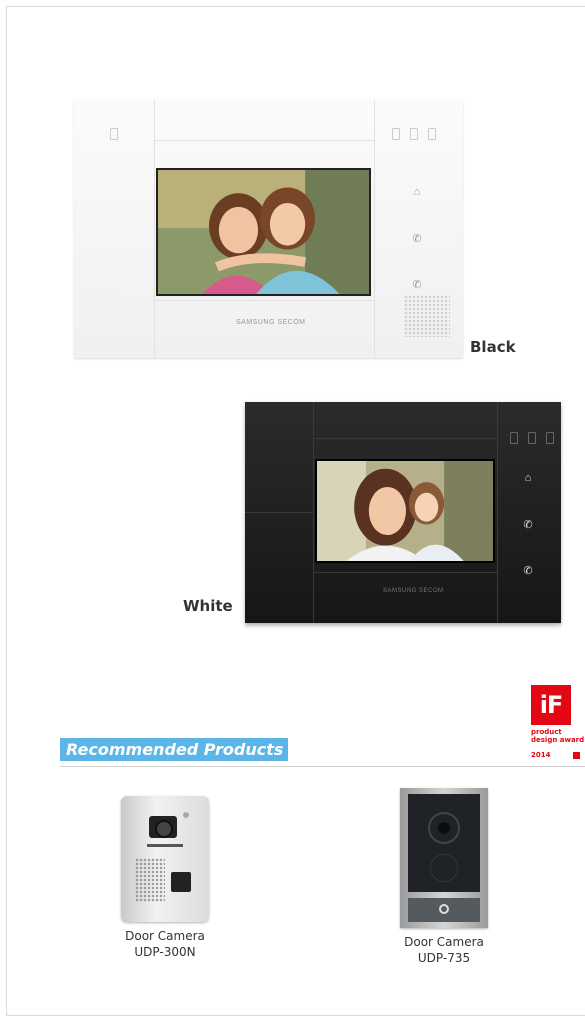 This screenshot has height=1016, width=585. I want to click on section-divider, so click(322, 766).